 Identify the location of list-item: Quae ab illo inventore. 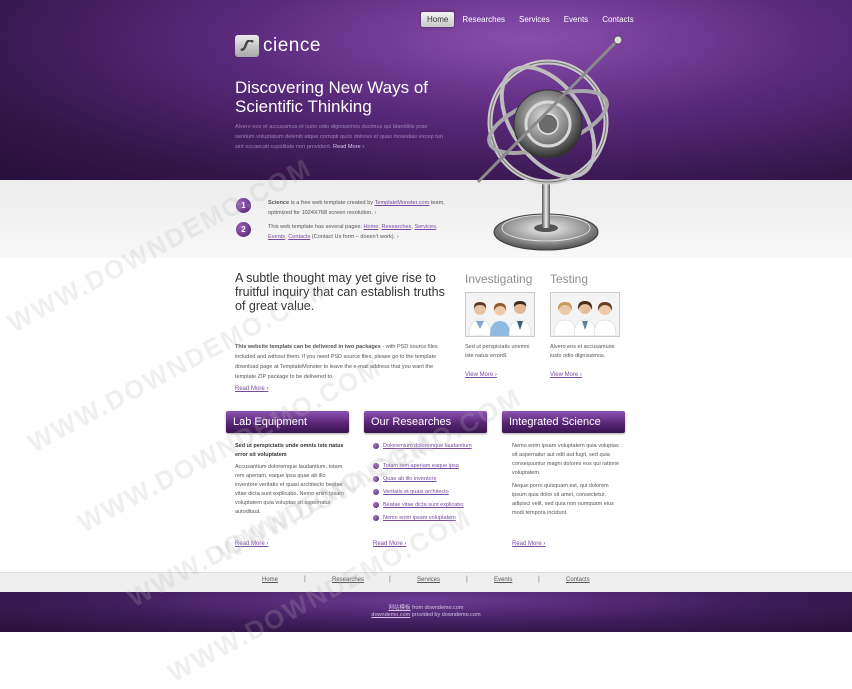
(428, 481).